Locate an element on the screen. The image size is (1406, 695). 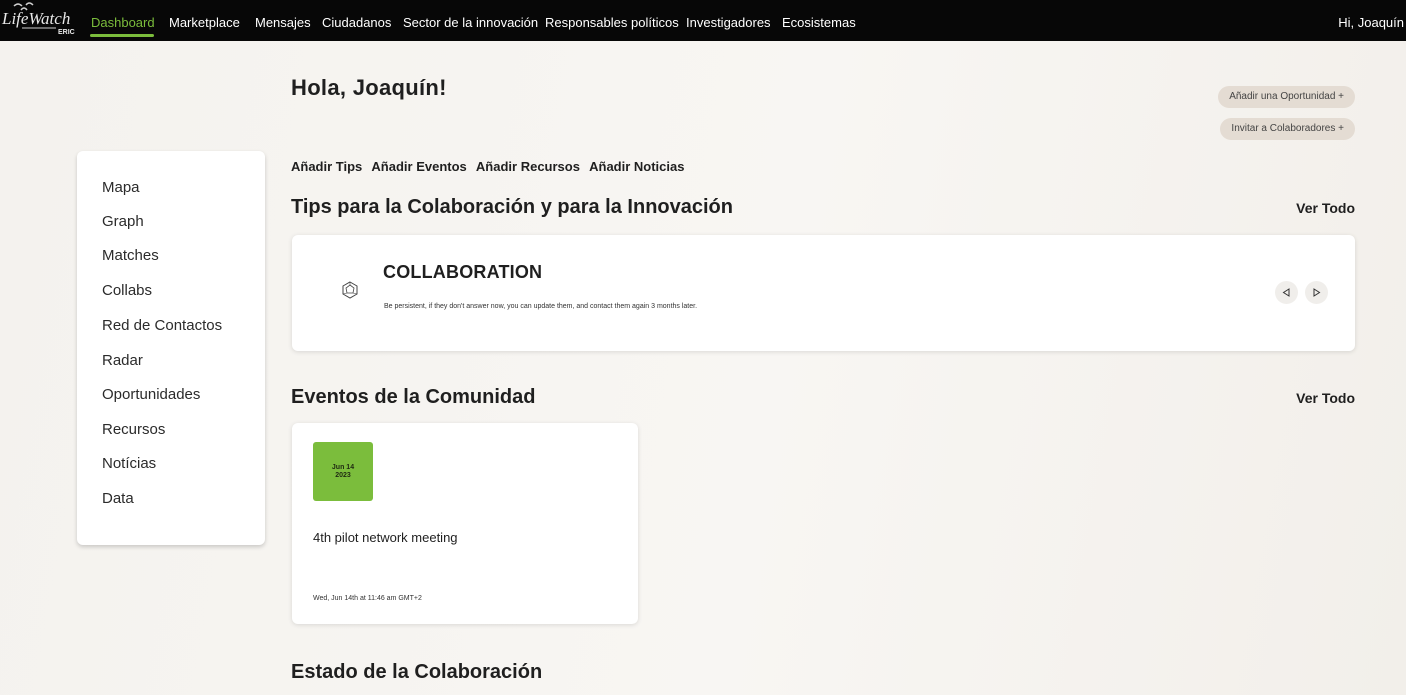
events-see-all-link: Ver Todo is located at coordinates (1325, 398).